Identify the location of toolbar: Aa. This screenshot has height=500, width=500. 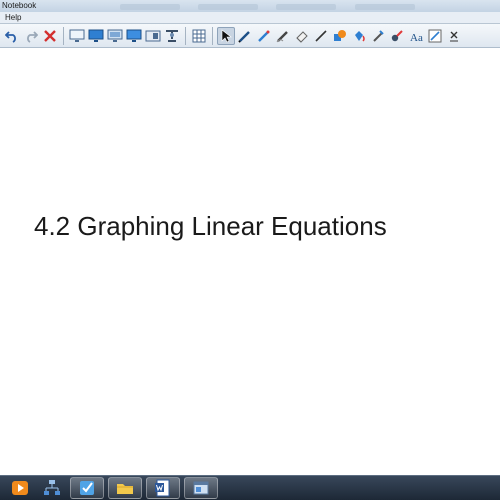
(250, 36).